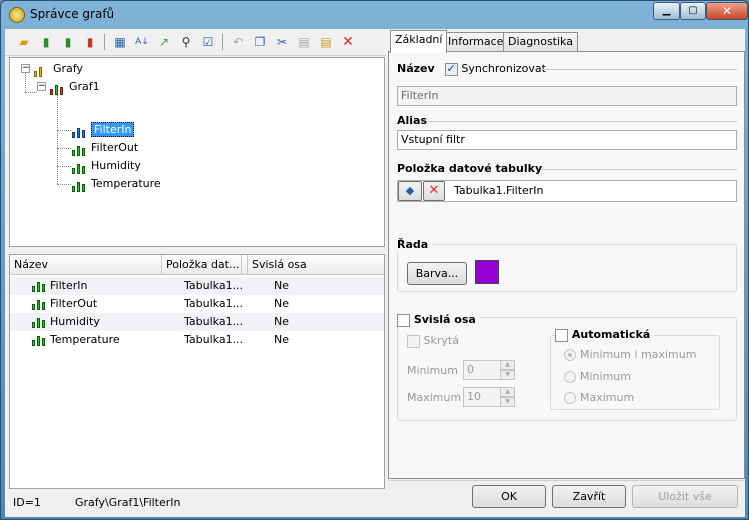 The image size is (749, 520). Describe the element at coordinates (444, 319) in the screenshot. I see `axis-label: Svislá osa` at that location.